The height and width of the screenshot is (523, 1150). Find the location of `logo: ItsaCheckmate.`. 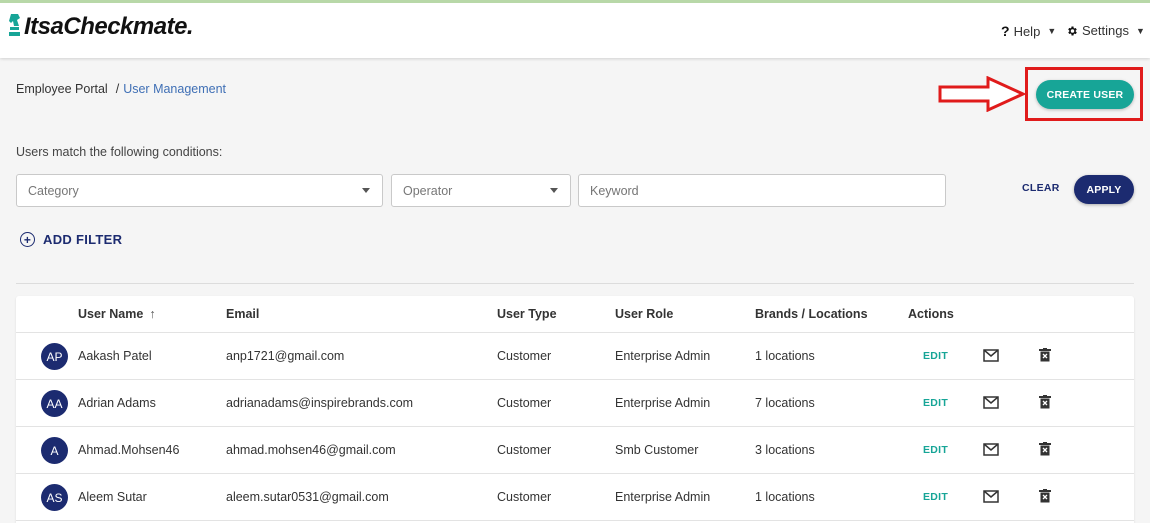

logo: ItsaCheckmate. is located at coordinates (101, 27).